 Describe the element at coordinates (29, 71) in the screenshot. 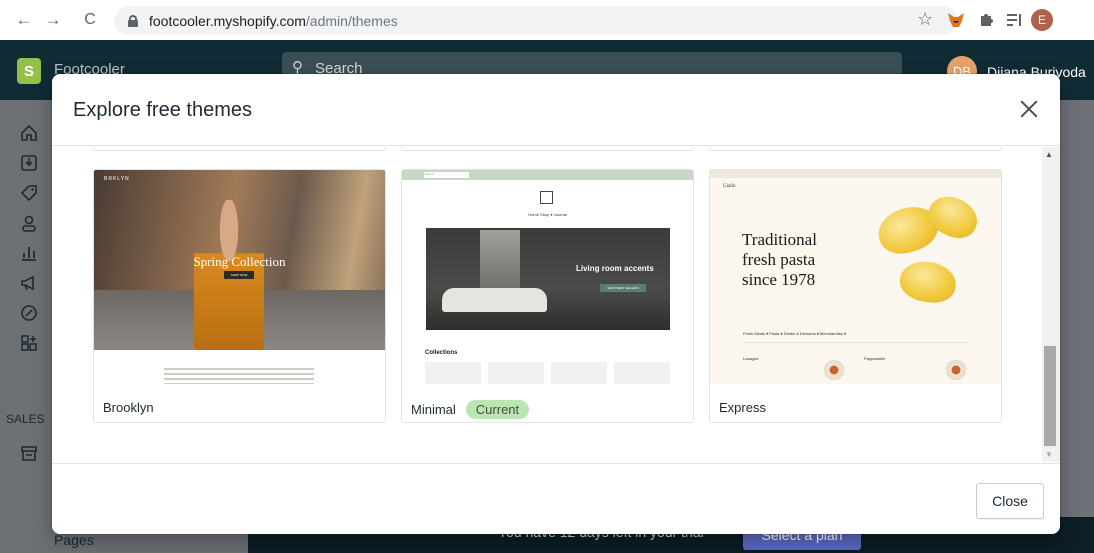

I see `shopify-logo-icon: S` at that location.